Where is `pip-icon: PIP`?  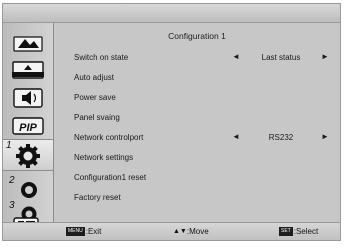
pip-icon: PIP is located at coordinates (28, 126).